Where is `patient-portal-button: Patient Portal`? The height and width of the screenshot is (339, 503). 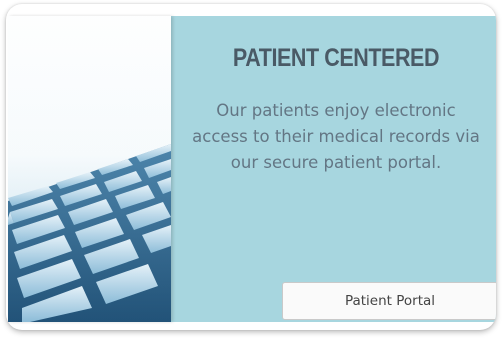
patient-portal-button: Patient Portal is located at coordinates (389, 301).